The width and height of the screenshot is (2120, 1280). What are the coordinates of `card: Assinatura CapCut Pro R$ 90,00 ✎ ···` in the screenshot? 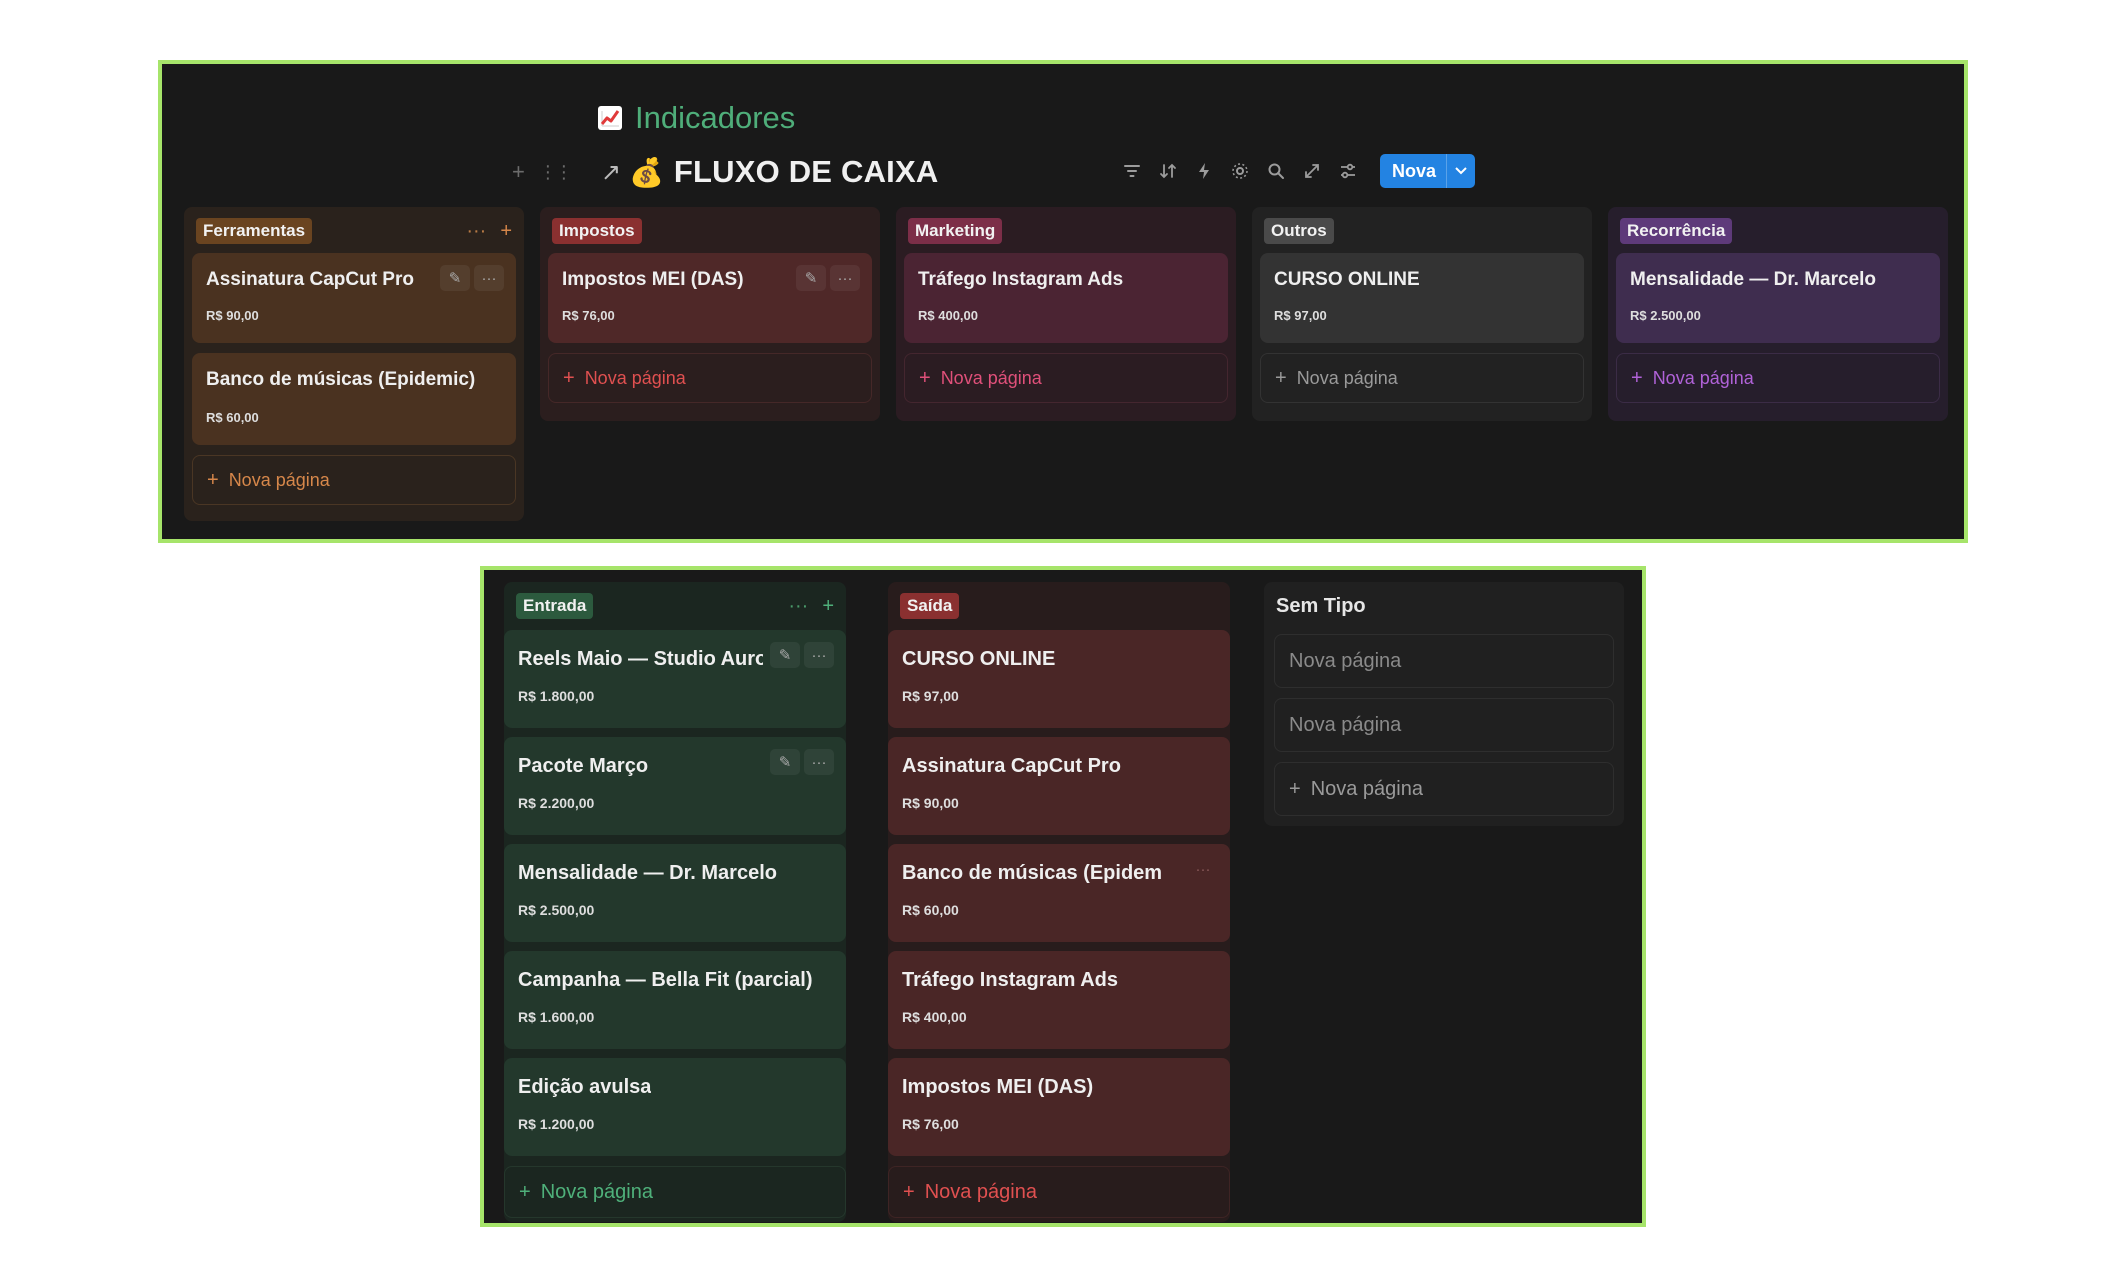 It's located at (354, 298).